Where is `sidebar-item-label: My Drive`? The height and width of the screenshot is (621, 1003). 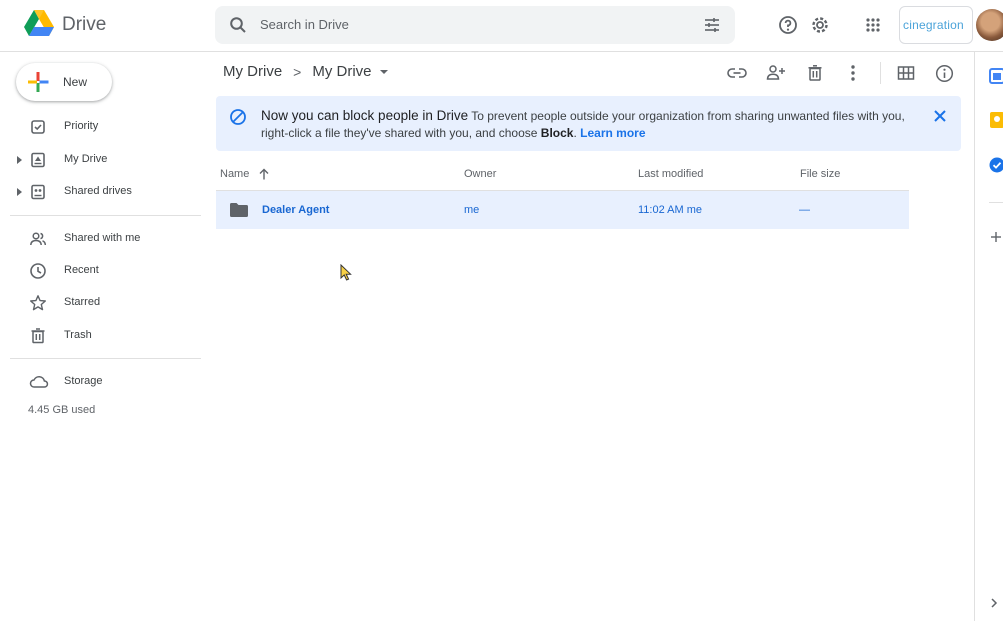
sidebar-item-label: My Drive is located at coordinates (86, 159).